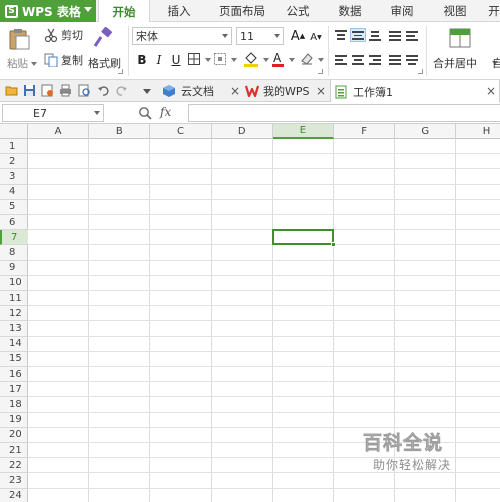 The width and height of the screenshot is (500, 502). I want to click on row-header-3: 3, so click(14, 177).